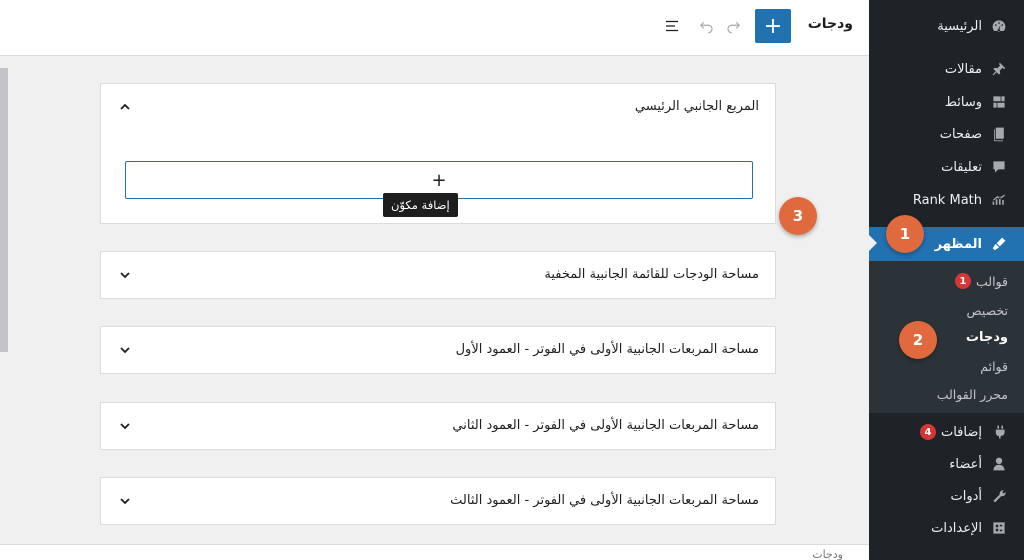 The height and width of the screenshot is (560, 1024). I want to click on submenu-item-theme-editor: محرر القوالب, so click(946, 394).